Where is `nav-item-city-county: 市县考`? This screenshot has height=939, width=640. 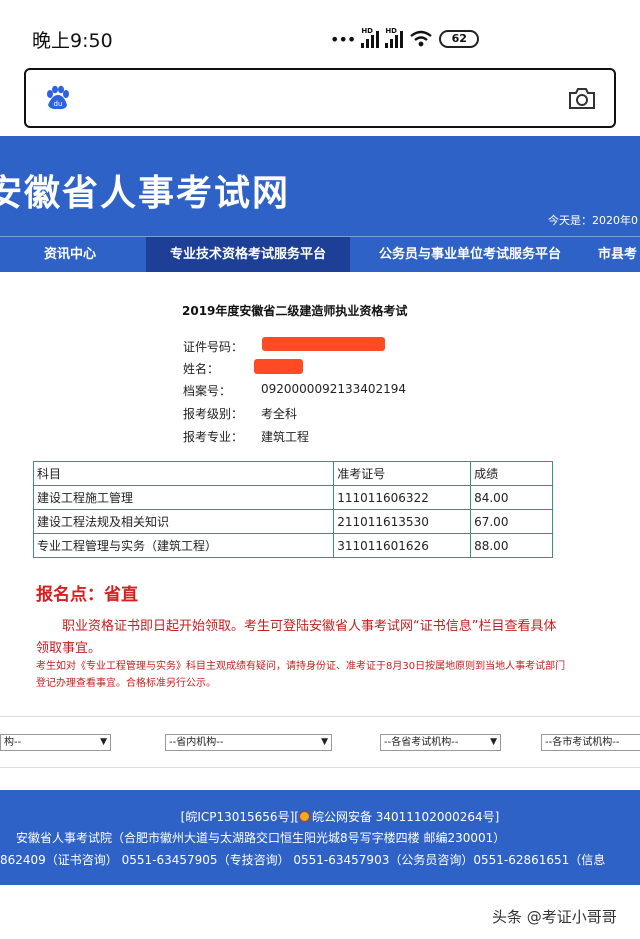 nav-item-city-county: 市县考 is located at coordinates (619, 254).